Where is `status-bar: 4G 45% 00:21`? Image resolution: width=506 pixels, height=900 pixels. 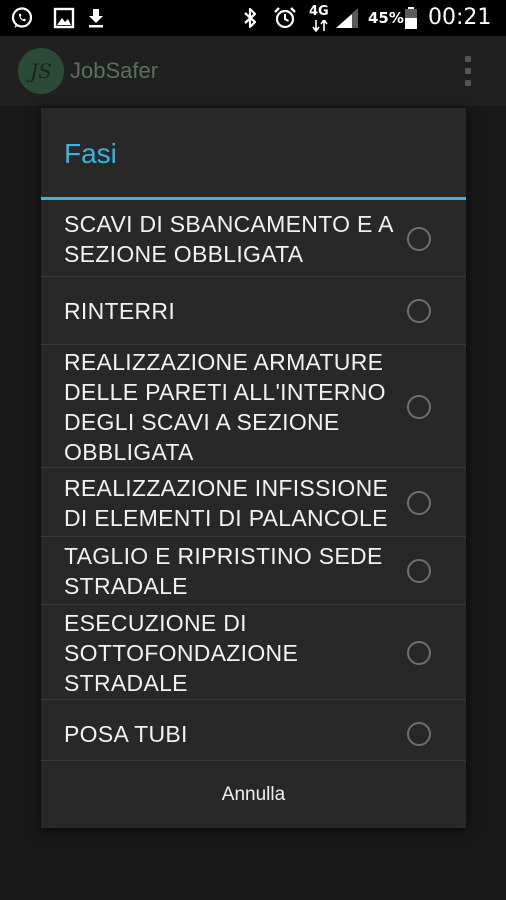
status-bar: 4G 45% 00:21 is located at coordinates (253, 18).